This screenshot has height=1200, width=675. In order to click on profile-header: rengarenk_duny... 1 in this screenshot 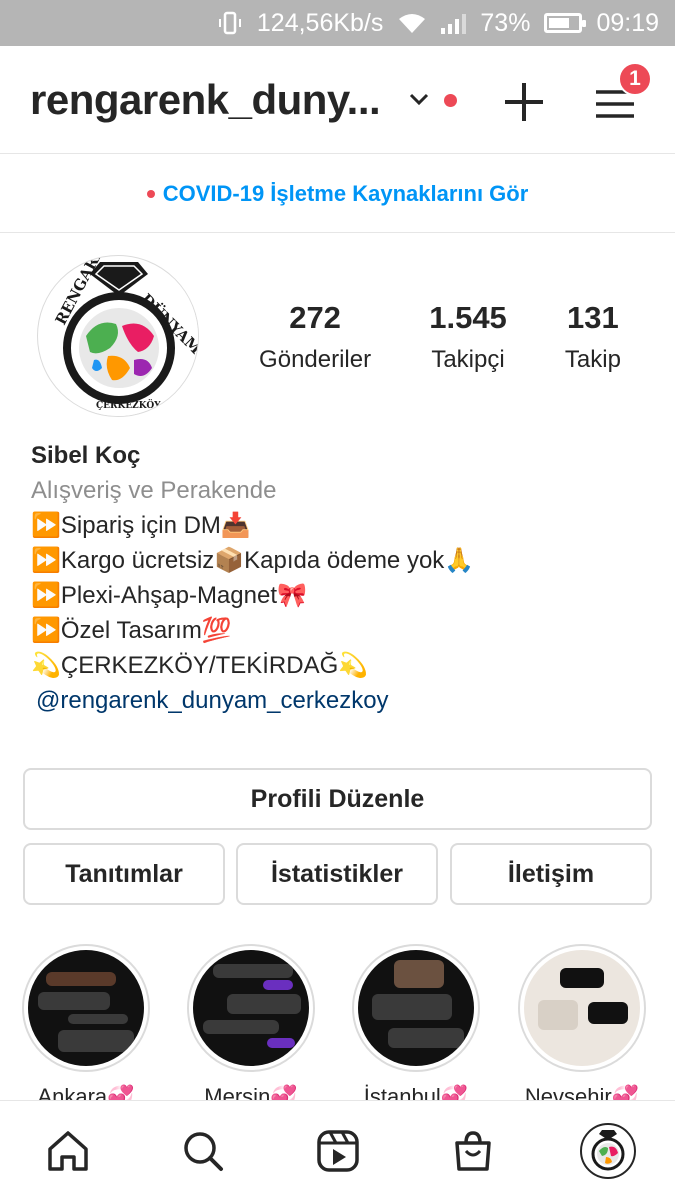, I will do `click(337, 100)`.